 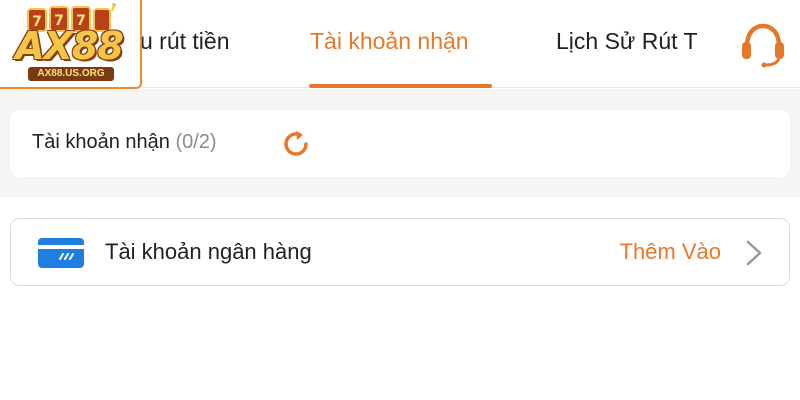 What do you see at coordinates (296, 144) in the screenshot?
I see `refresh-icon` at bounding box center [296, 144].